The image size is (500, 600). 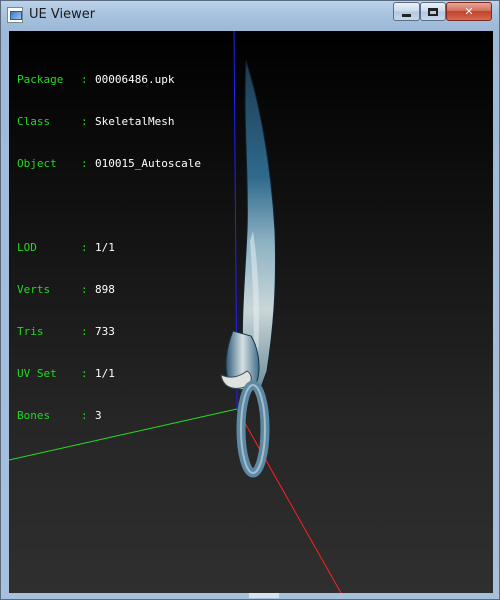 I want to click on minimize-button, so click(x=406, y=11).